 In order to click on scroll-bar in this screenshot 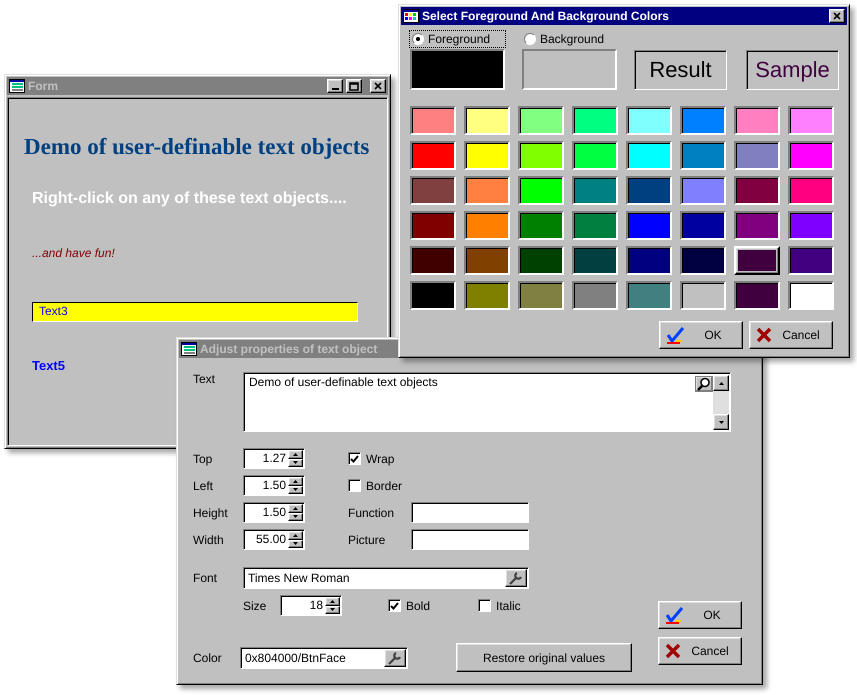, I will do `click(721, 402)`.